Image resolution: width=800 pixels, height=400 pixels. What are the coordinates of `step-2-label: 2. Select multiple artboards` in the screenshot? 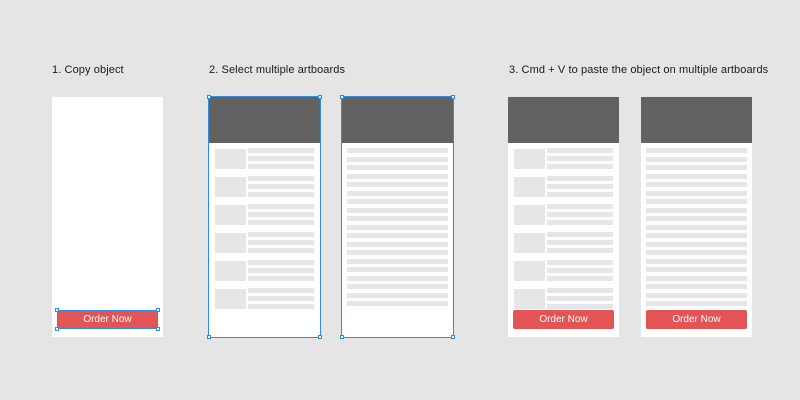 It's located at (277, 70).